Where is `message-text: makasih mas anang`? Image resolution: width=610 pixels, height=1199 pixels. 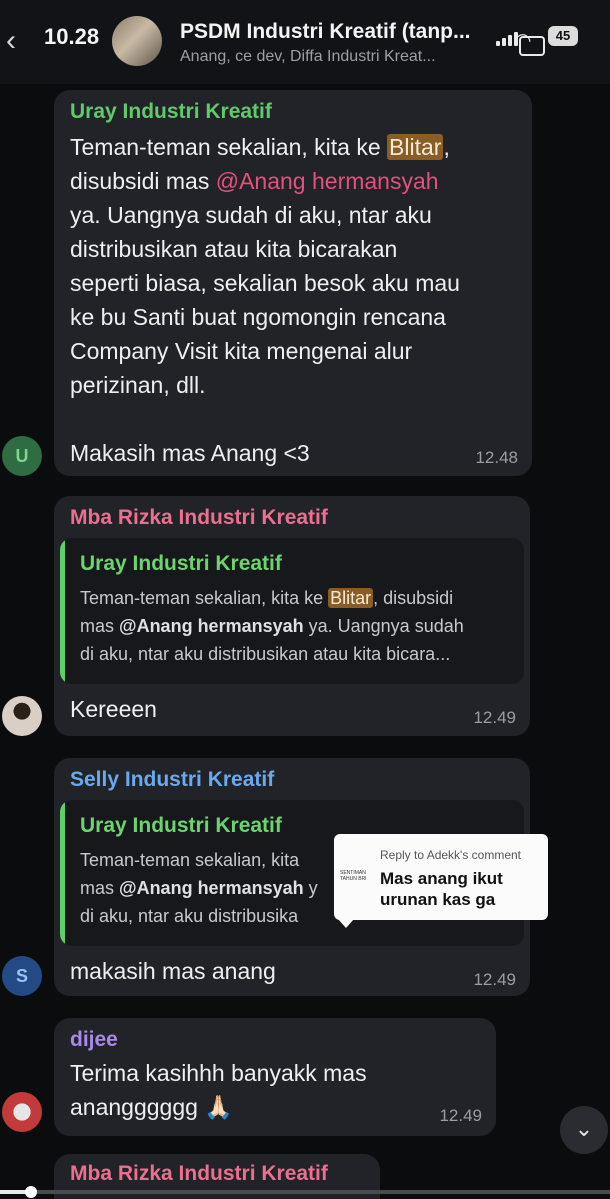
message-text: makasih mas anang is located at coordinates (173, 971).